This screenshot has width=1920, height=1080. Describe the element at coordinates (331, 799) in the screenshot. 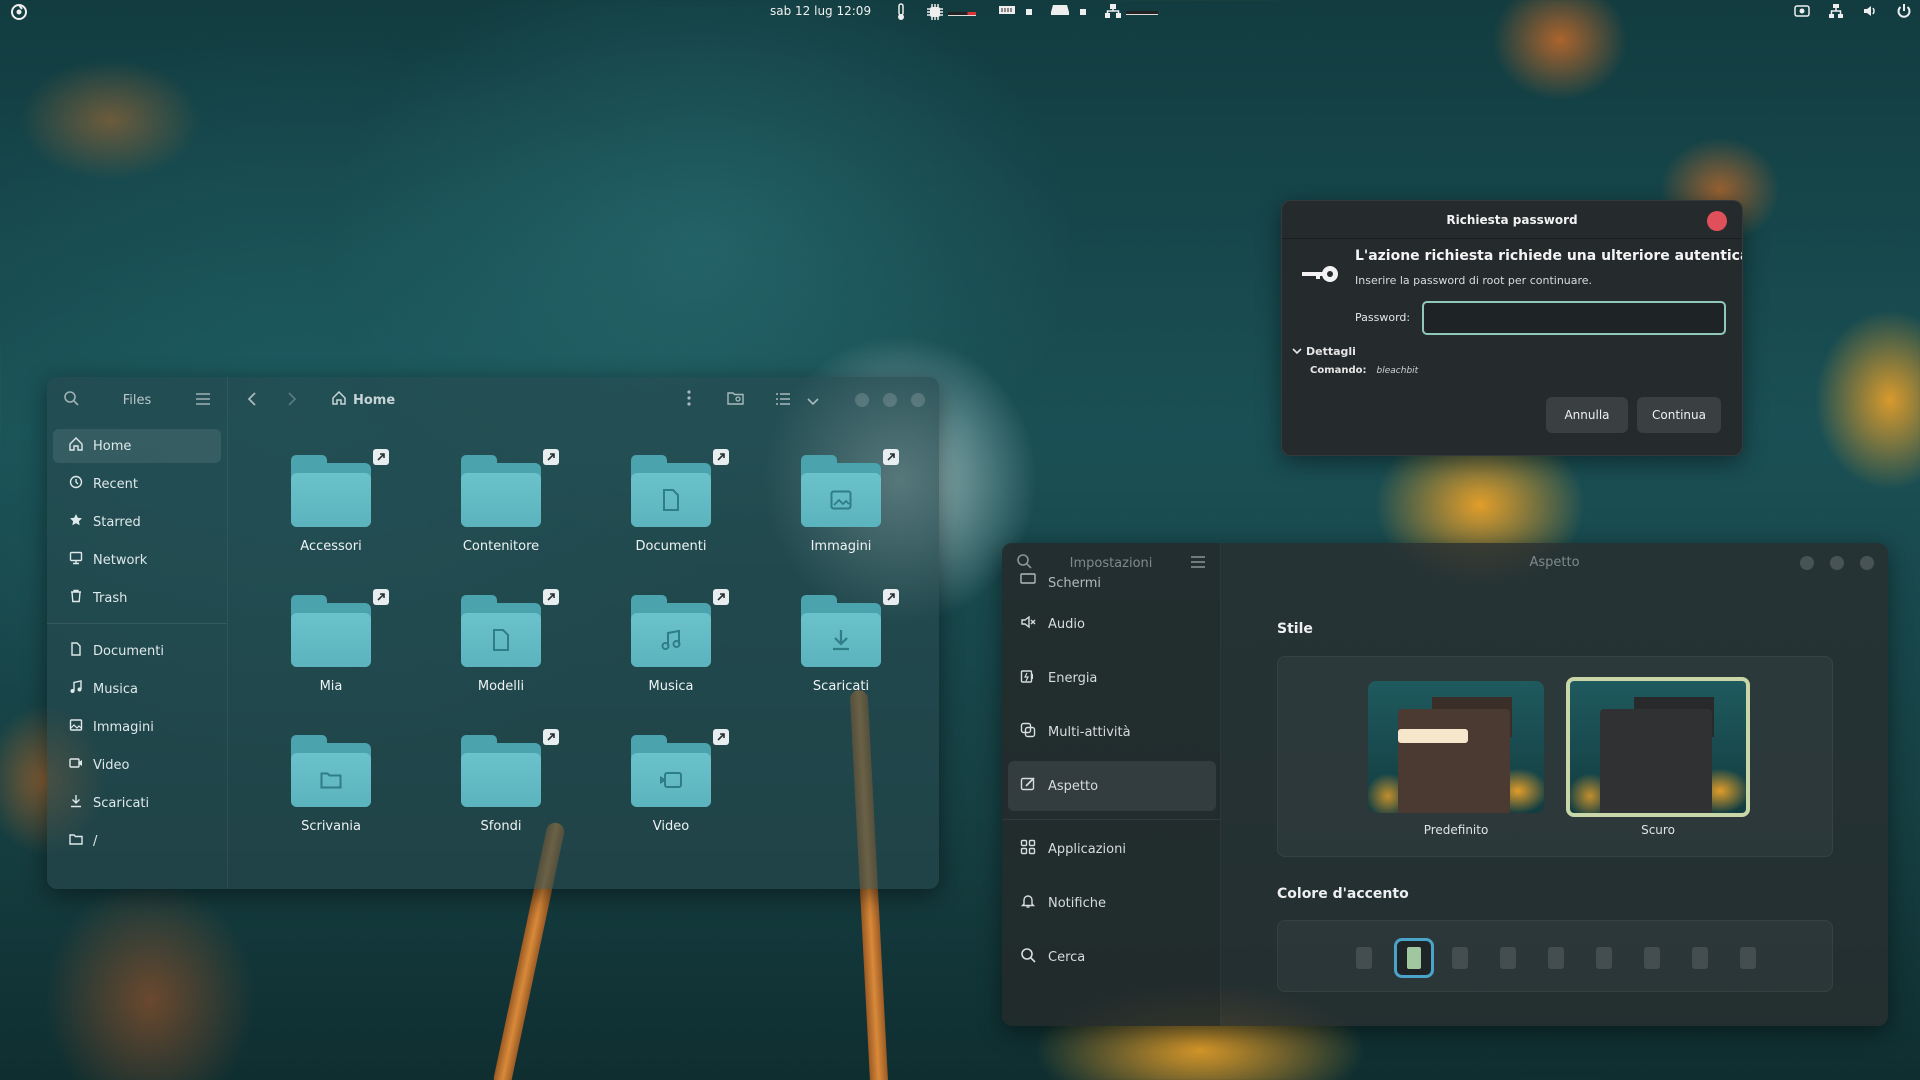

I see `folder-item: Scrivania` at that location.